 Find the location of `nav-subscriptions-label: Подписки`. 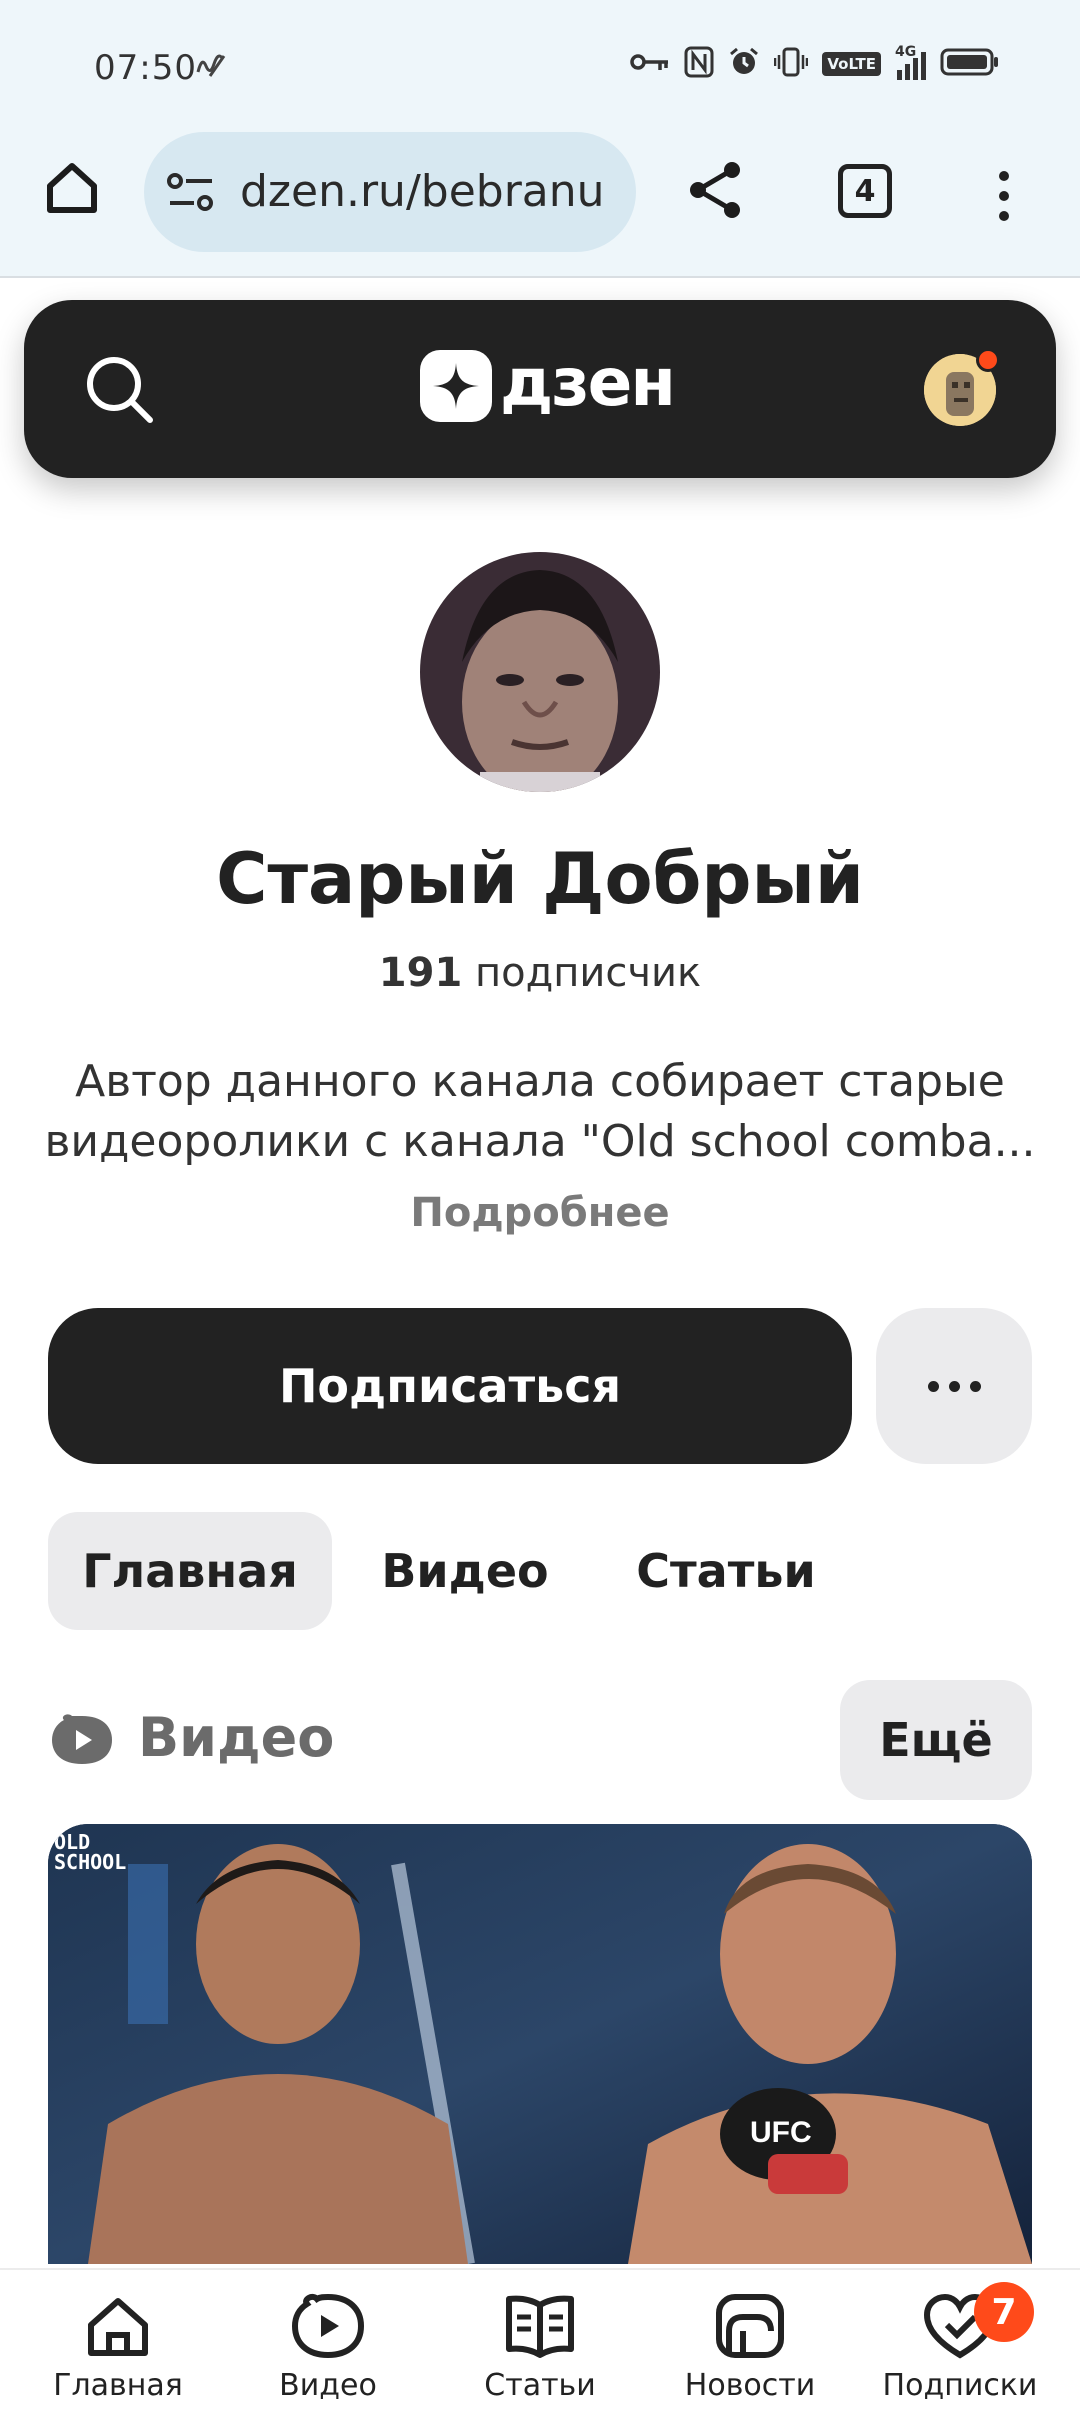

nav-subscriptions-label: Подписки is located at coordinates (960, 2385).